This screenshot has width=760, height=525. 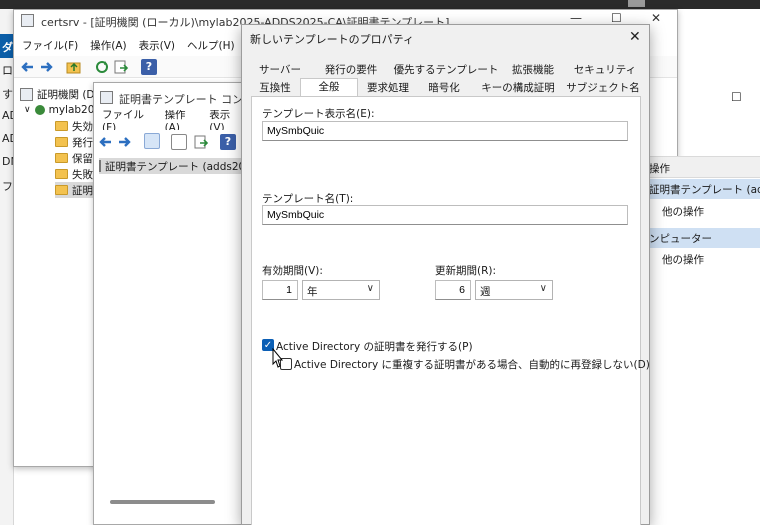 What do you see at coordinates (683, 259) in the screenshot?
I see `actions-more-computer: 他の操作` at bounding box center [683, 259].